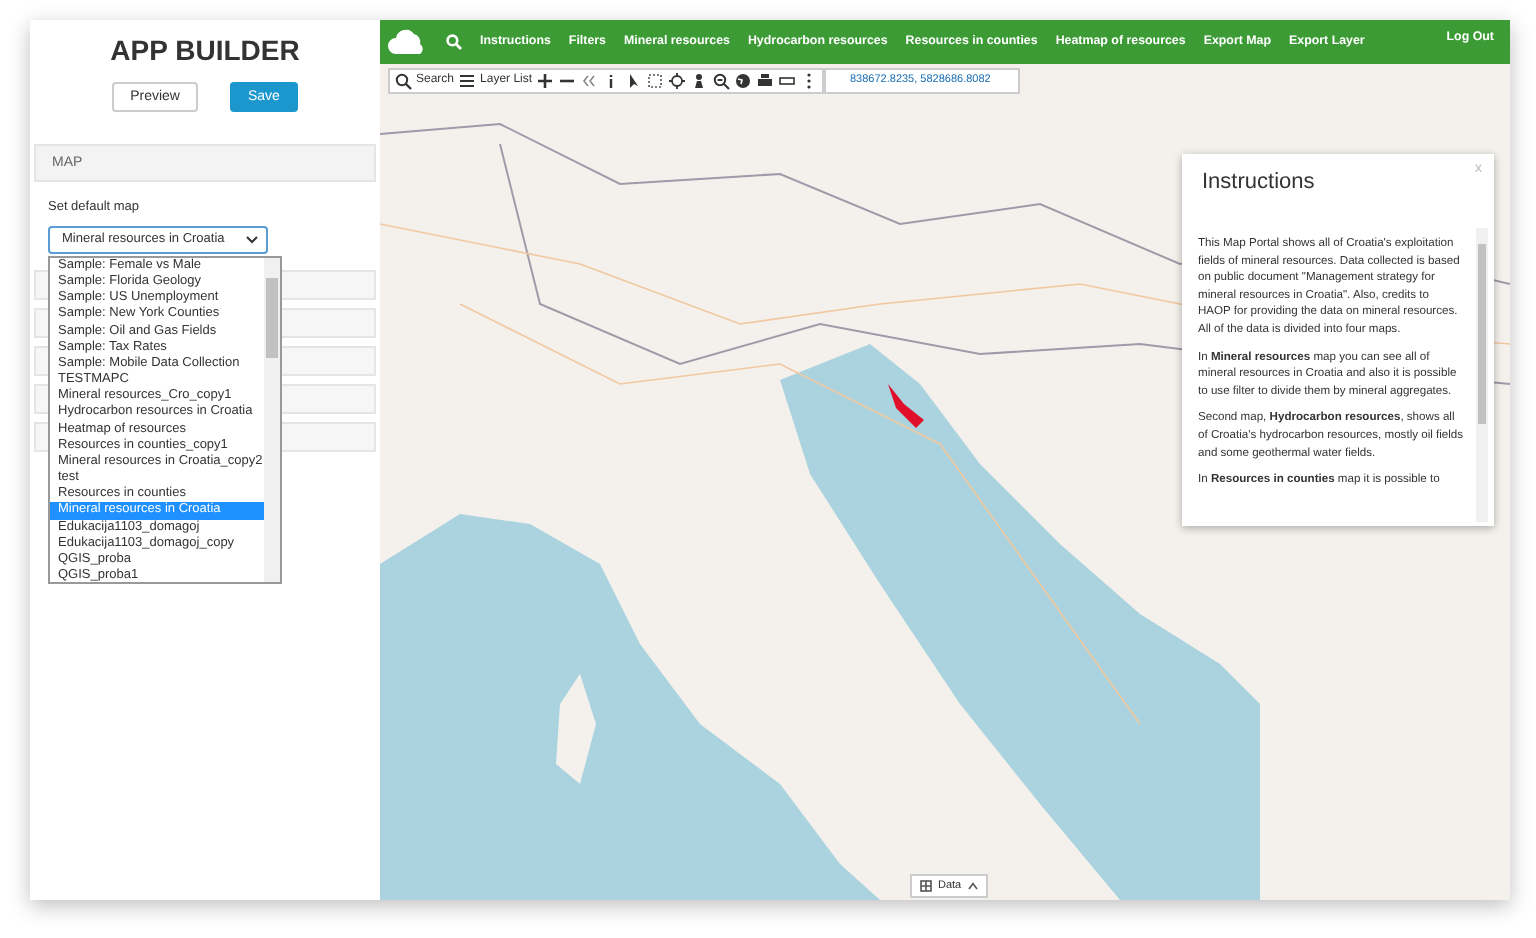 The height and width of the screenshot is (938, 1536). Describe the element at coordinates (972, 885) in the screenshot. I see `chevron-up-icon` at that location.